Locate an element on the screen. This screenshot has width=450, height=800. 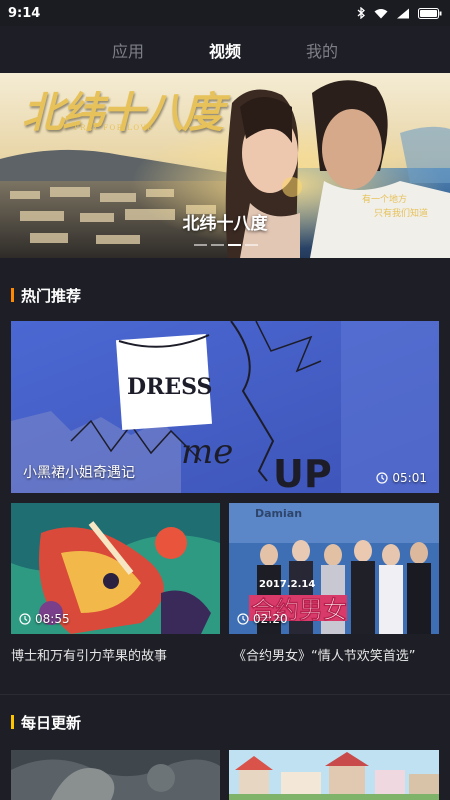
status-time: 9:14 is located at coordinates (24, 13).